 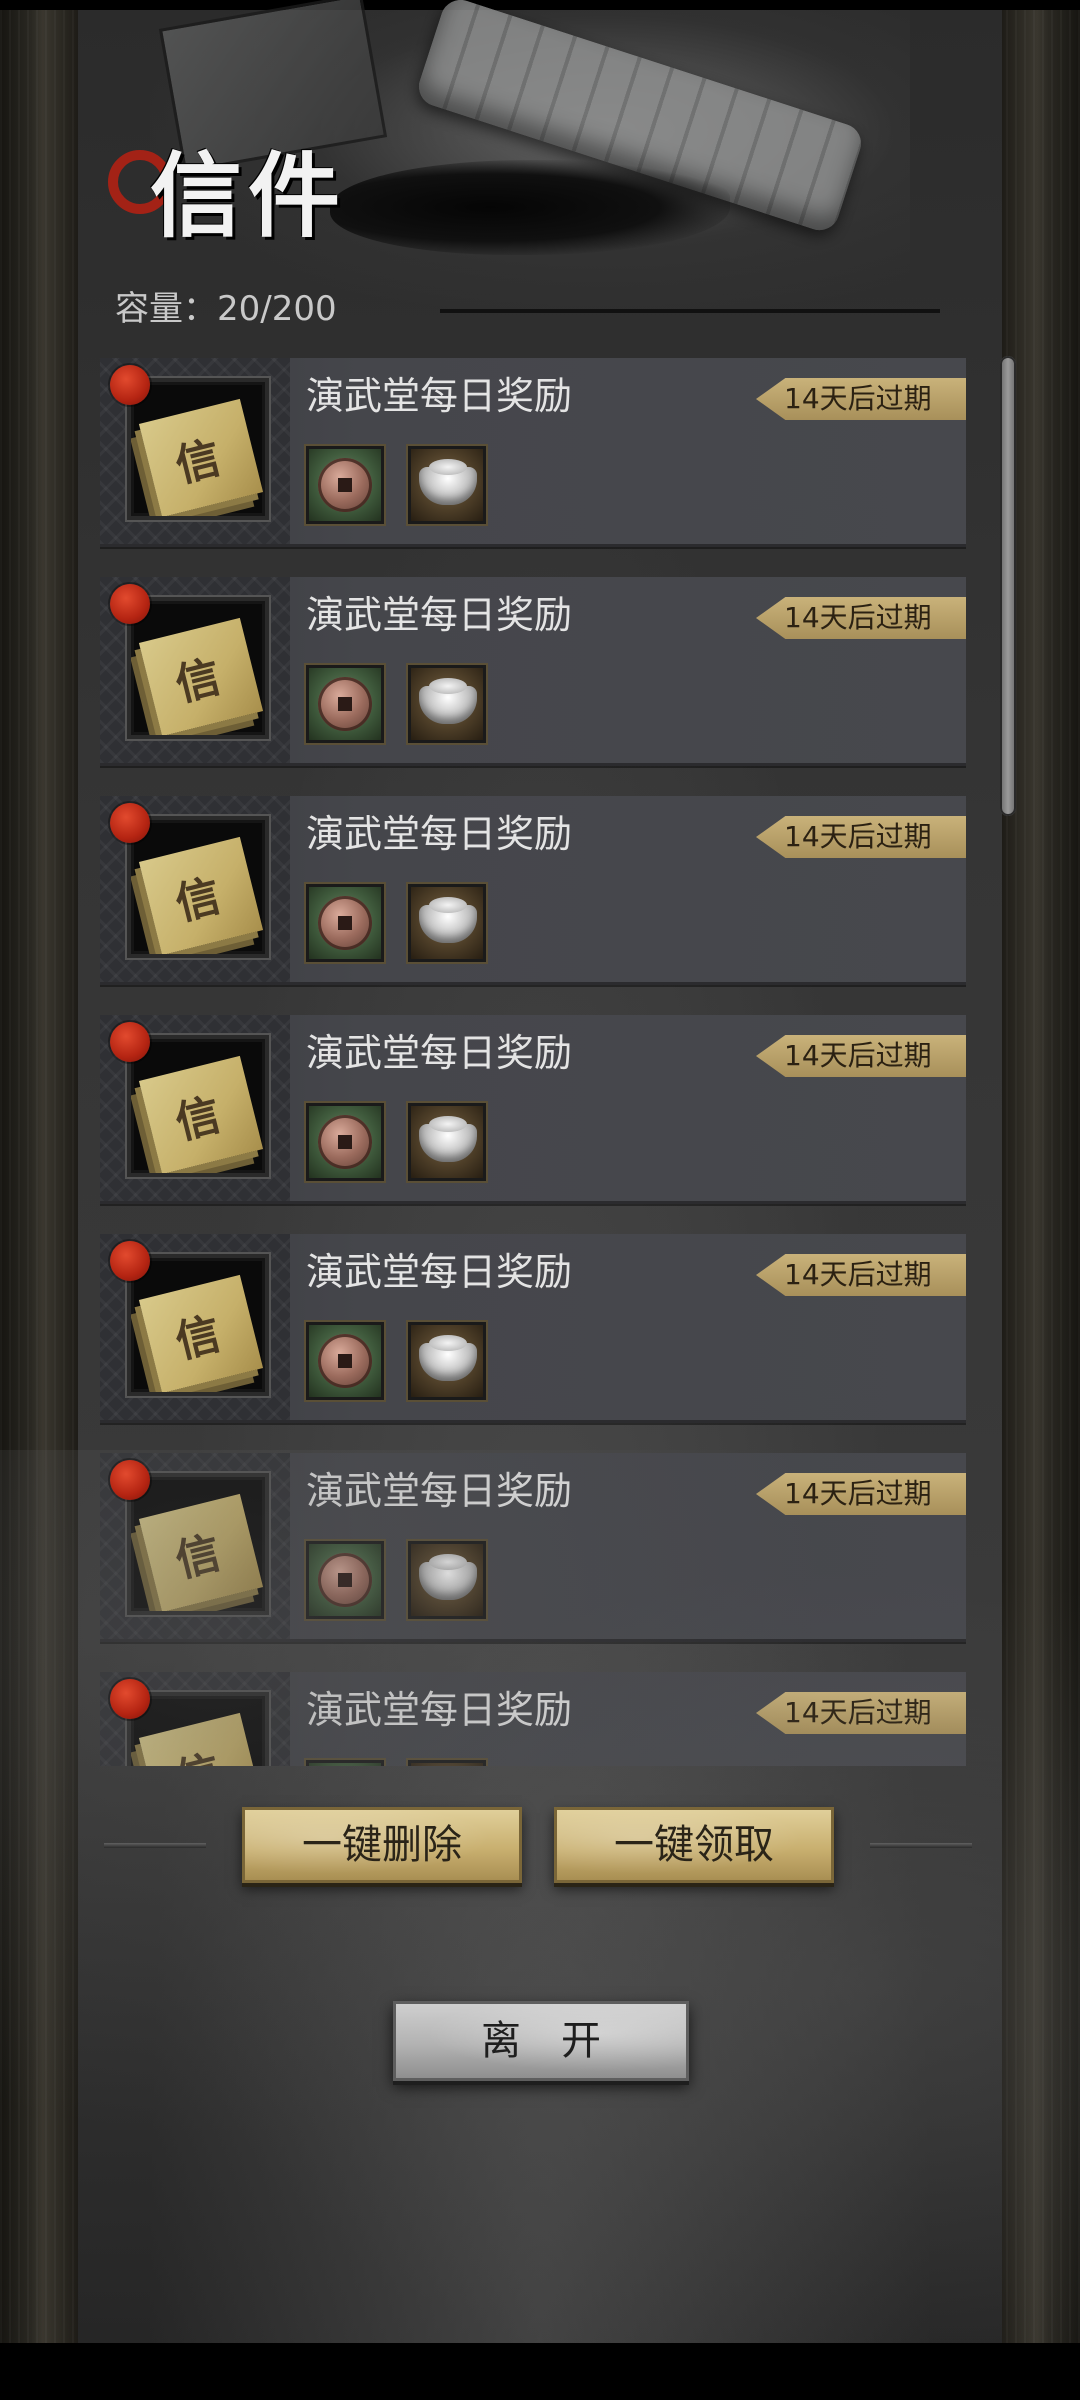 I want to click on divider-right, so click(x=921, y=1845).